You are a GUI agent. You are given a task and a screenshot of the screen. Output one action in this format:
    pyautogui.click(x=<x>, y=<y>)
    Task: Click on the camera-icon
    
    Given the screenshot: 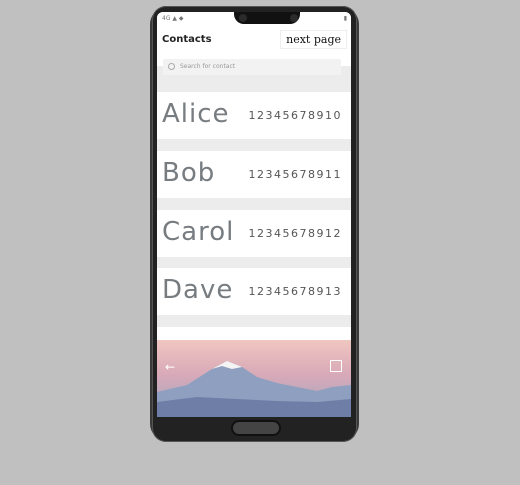 What is the action you would take?
    pyautogui.click(x=243, y=18)
    